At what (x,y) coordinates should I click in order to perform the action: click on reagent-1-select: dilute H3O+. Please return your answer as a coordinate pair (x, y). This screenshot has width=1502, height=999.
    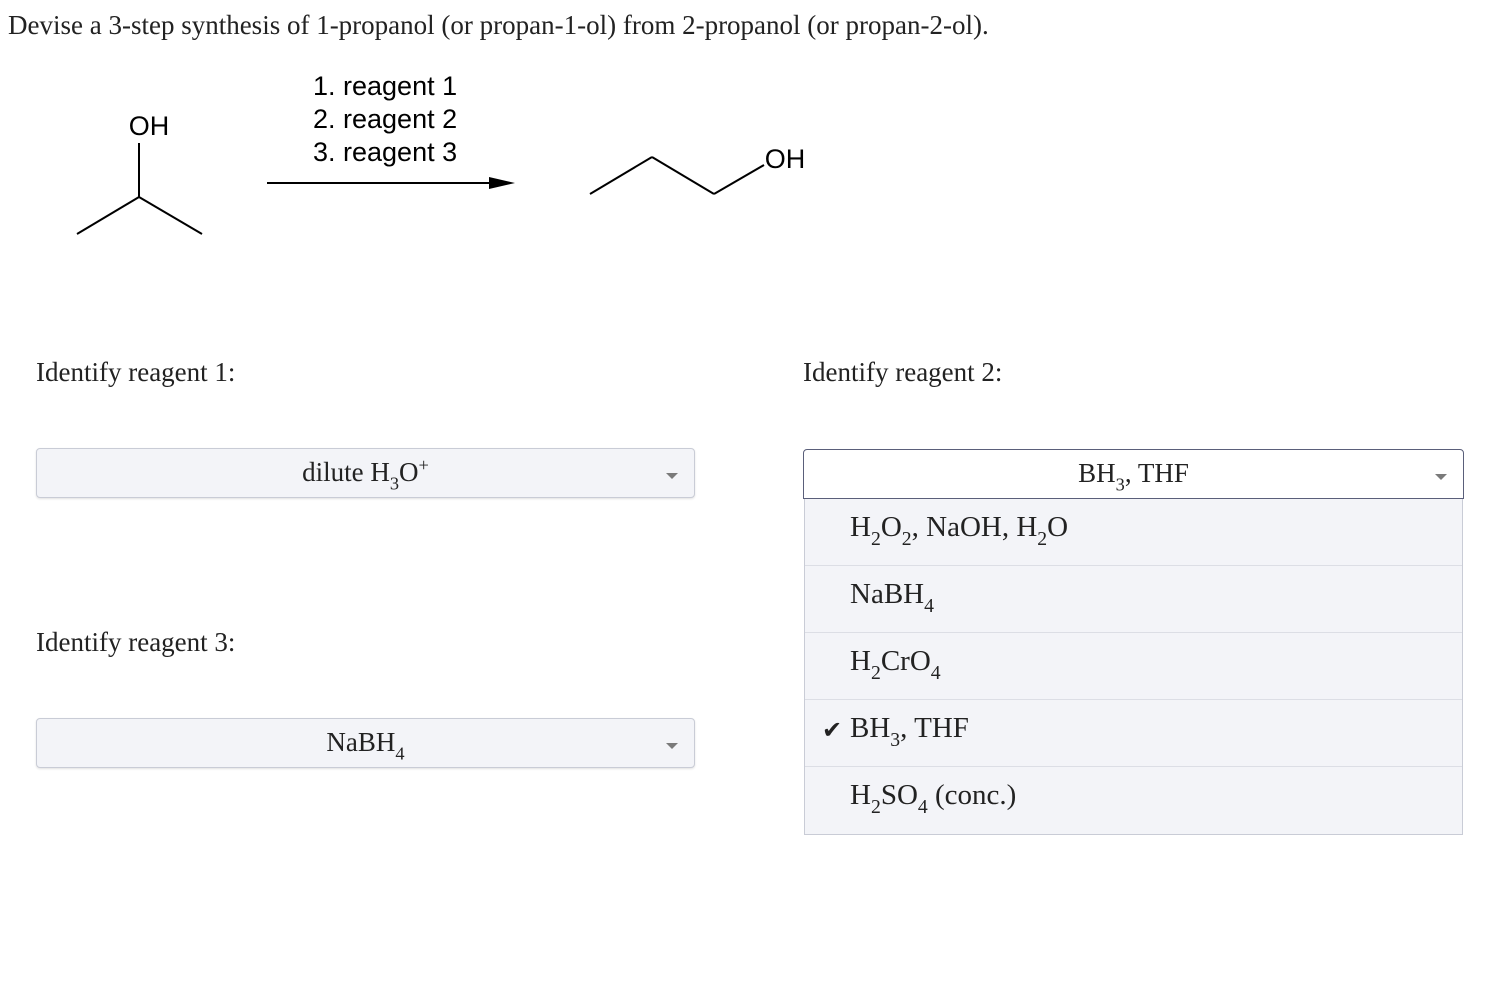
    Looking at the image, I should click on (365, 473).